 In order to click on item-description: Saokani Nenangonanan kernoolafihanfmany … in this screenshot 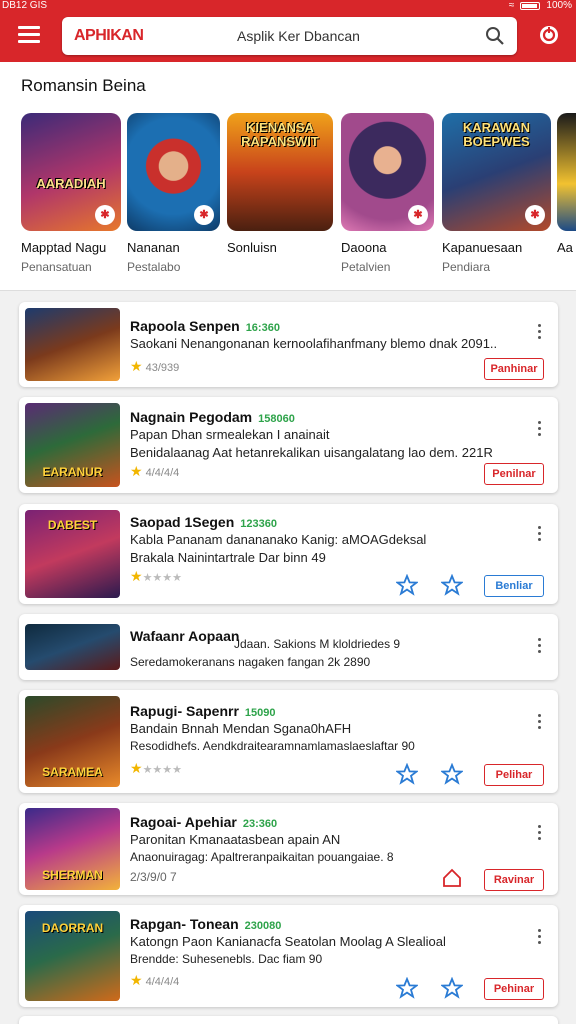, I will do `click(314, 343)`.